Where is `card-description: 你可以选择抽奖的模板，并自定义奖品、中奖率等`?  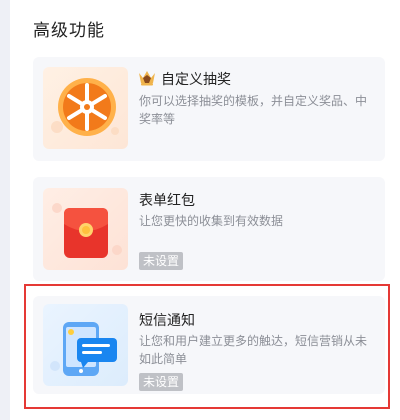 card-description: 你可以选择抽奖的模板，并自定义奖品、中奖率等 is located at coordinates (253, 110).